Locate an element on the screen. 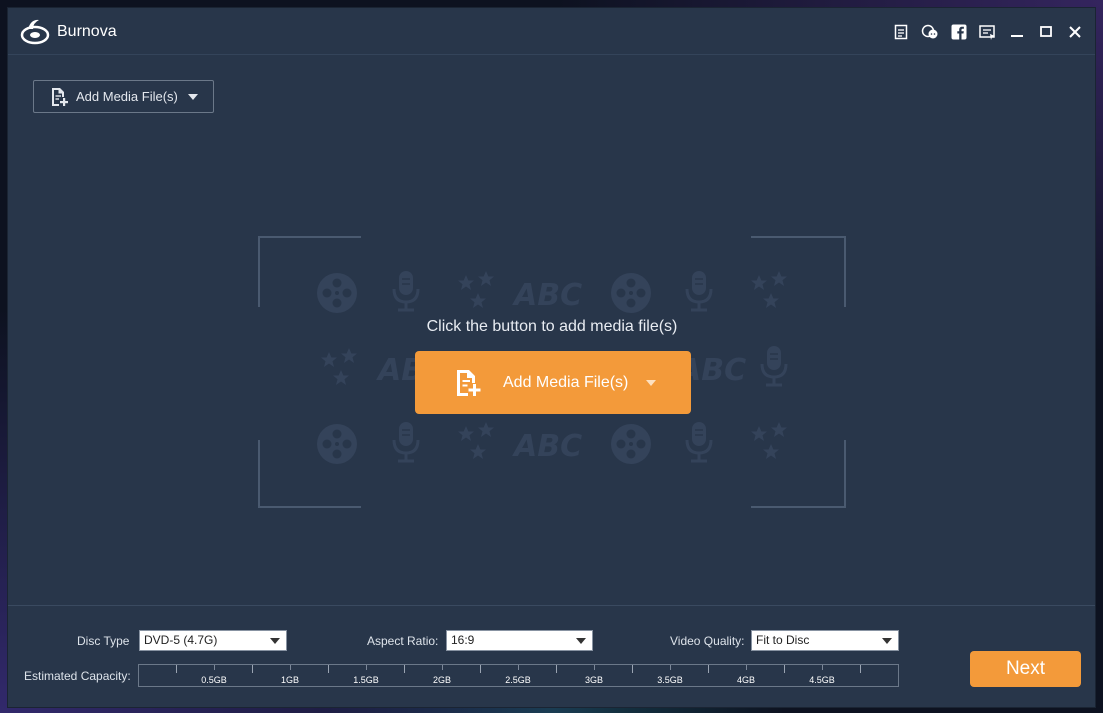 This screenshot has width=1103, height=713. facebook-icon is located at coordinates (958, 31).